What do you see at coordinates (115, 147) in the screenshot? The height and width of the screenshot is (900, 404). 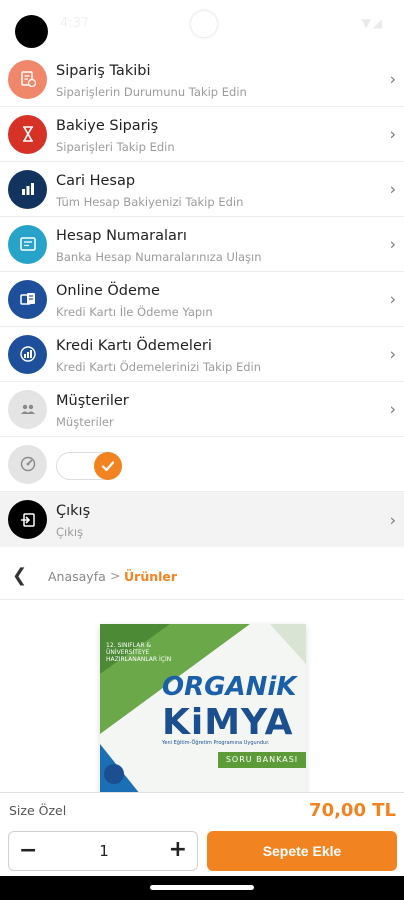 I see `menu-item-subtitle: Siparişleri Takip Edin` at bounding box center [115, 147].